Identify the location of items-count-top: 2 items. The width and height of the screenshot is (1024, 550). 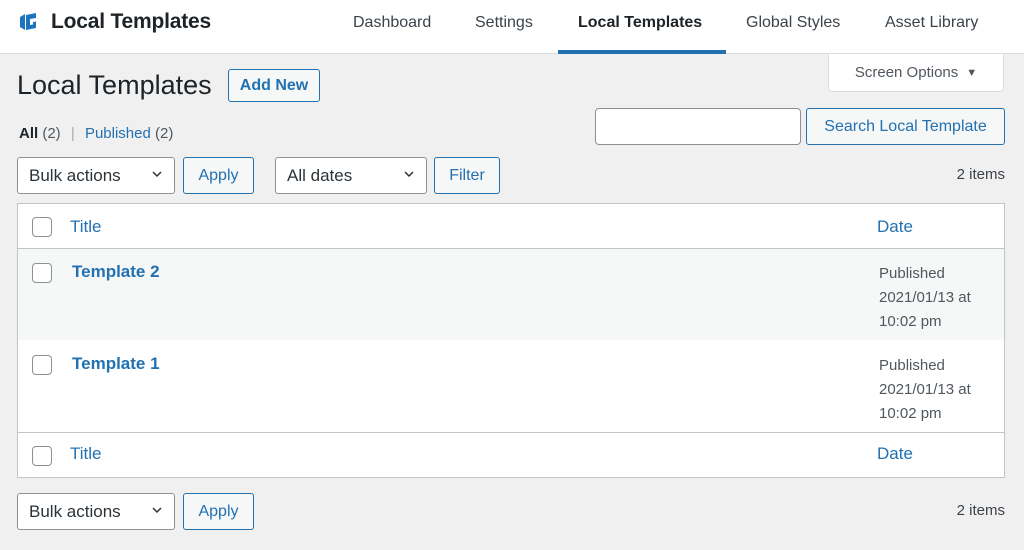
(980, 174).